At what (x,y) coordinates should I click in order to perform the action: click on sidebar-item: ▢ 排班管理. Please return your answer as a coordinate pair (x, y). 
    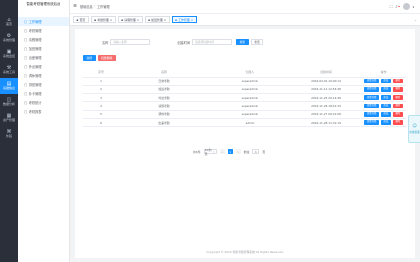
    Looking at the image, I should click on (43, 84).